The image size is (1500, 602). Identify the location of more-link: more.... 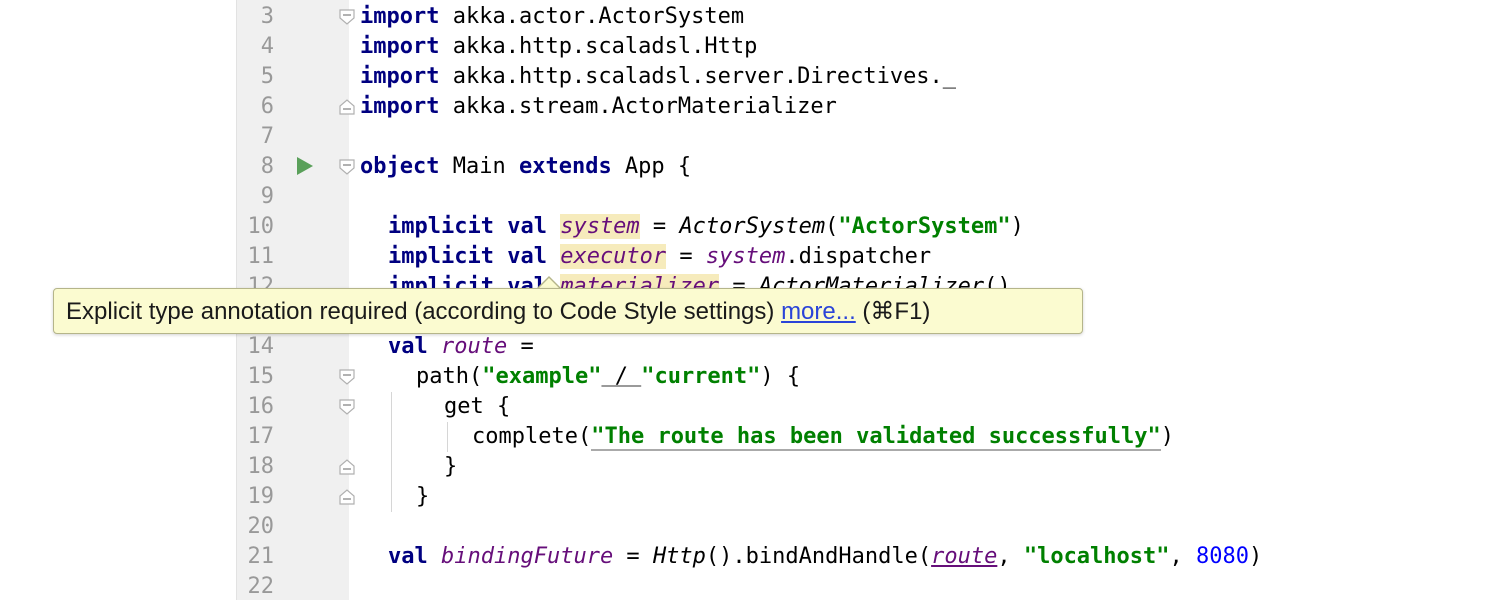
(818, 311).